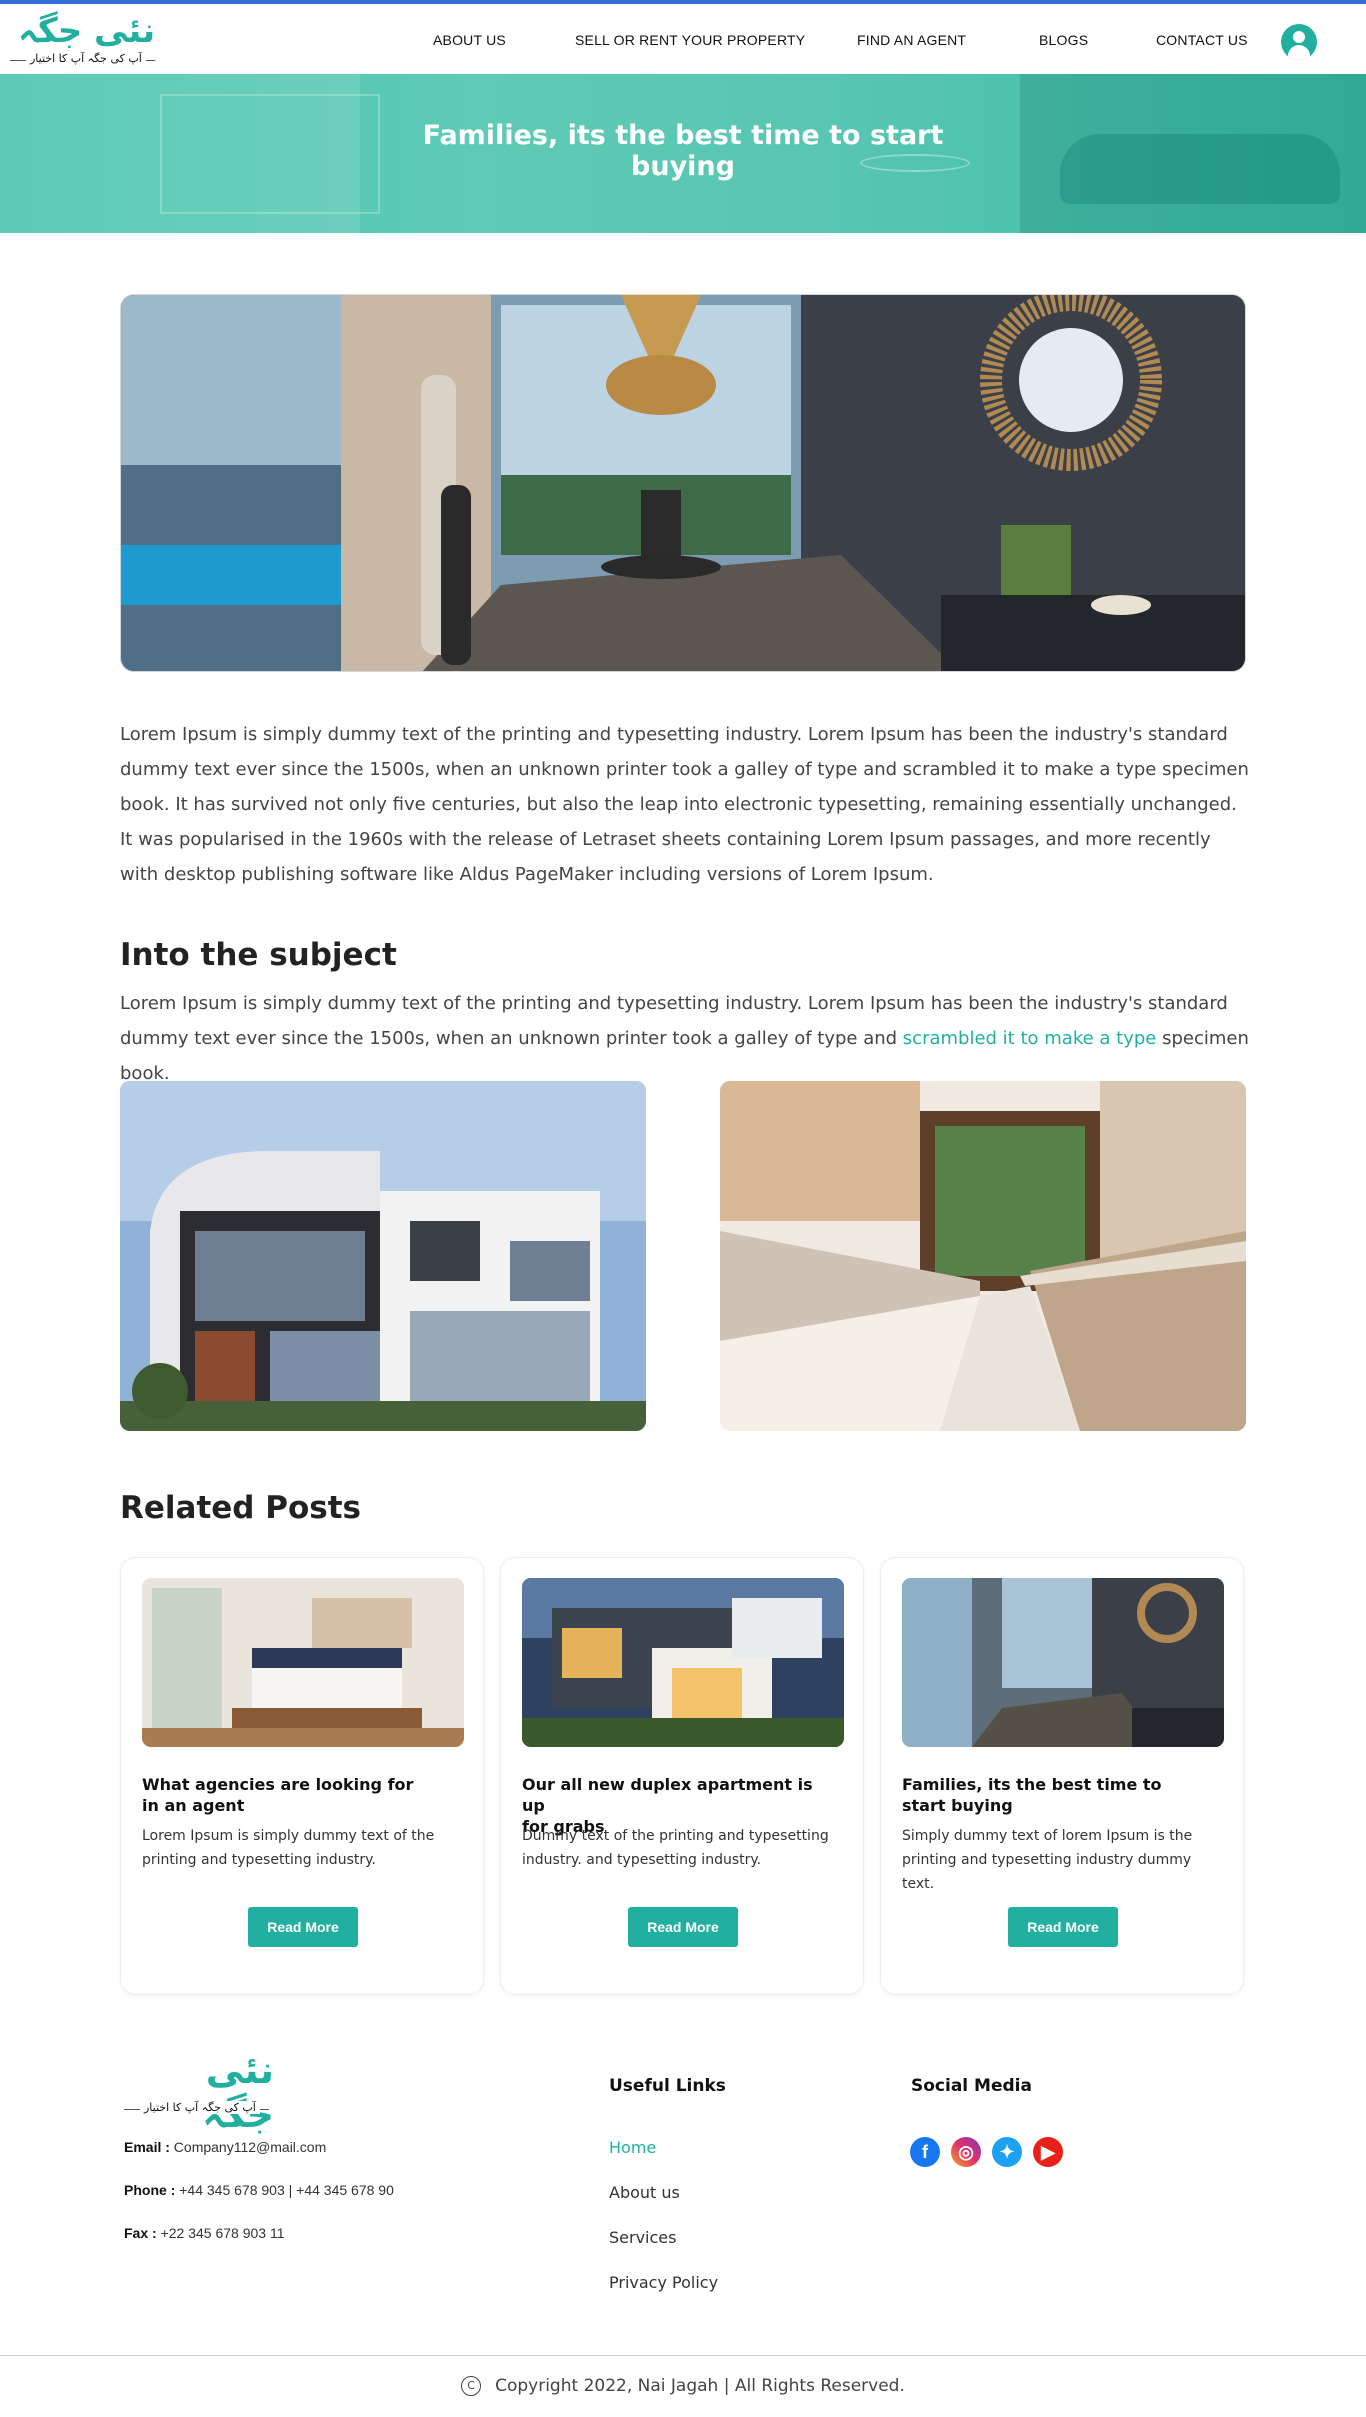 This screenshot has height=2417, width=1366. I want to click on duplex-house-illustration, so click(683, 1662).